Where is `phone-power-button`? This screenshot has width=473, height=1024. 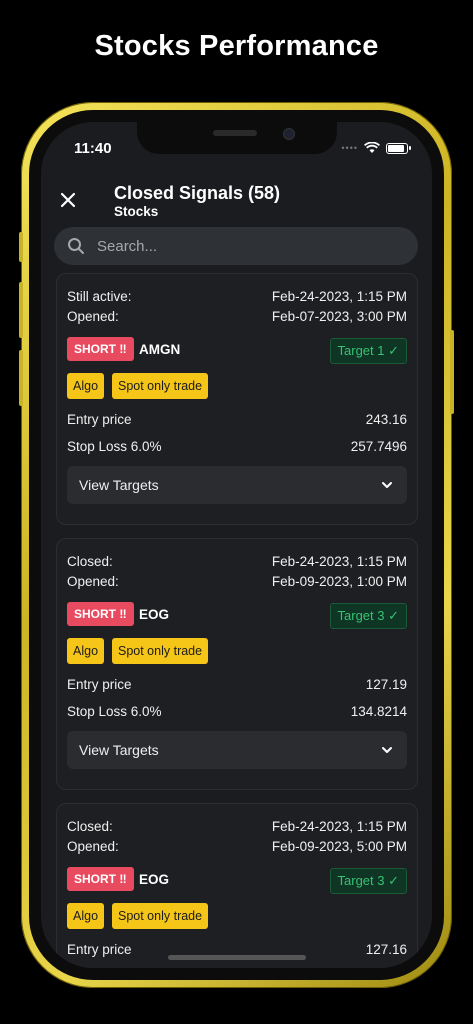
phone-power-button is located at coordinates (452, 372).